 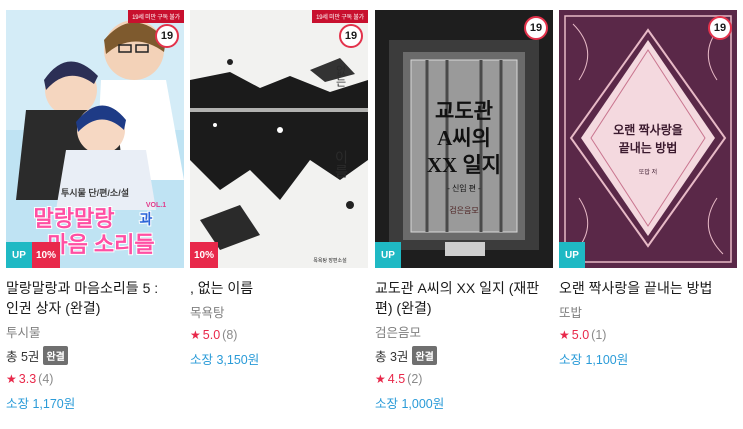 I want to click on cover-title-line2: A씨의, so click(x=464, y=138).